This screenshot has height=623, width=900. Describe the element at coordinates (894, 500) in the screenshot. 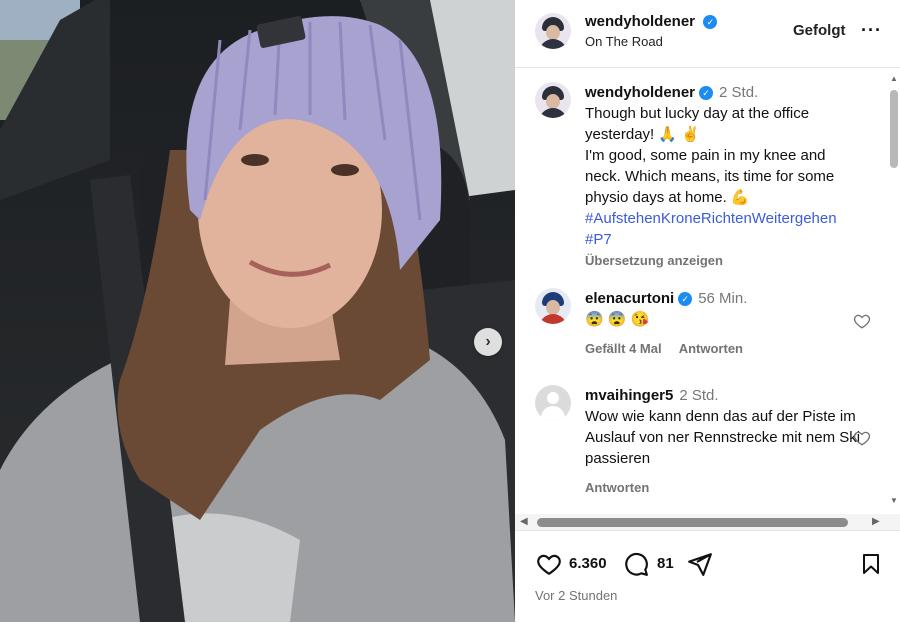

I see `scroll-down-icon: ▼` at that location.